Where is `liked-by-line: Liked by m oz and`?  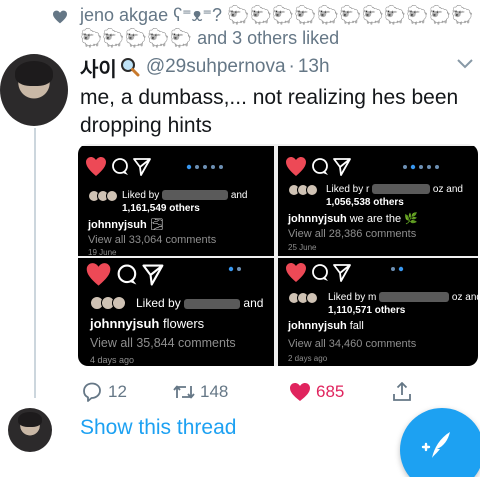
liked-by-line: Liked by m oz and is located at coordinates (403, 298).